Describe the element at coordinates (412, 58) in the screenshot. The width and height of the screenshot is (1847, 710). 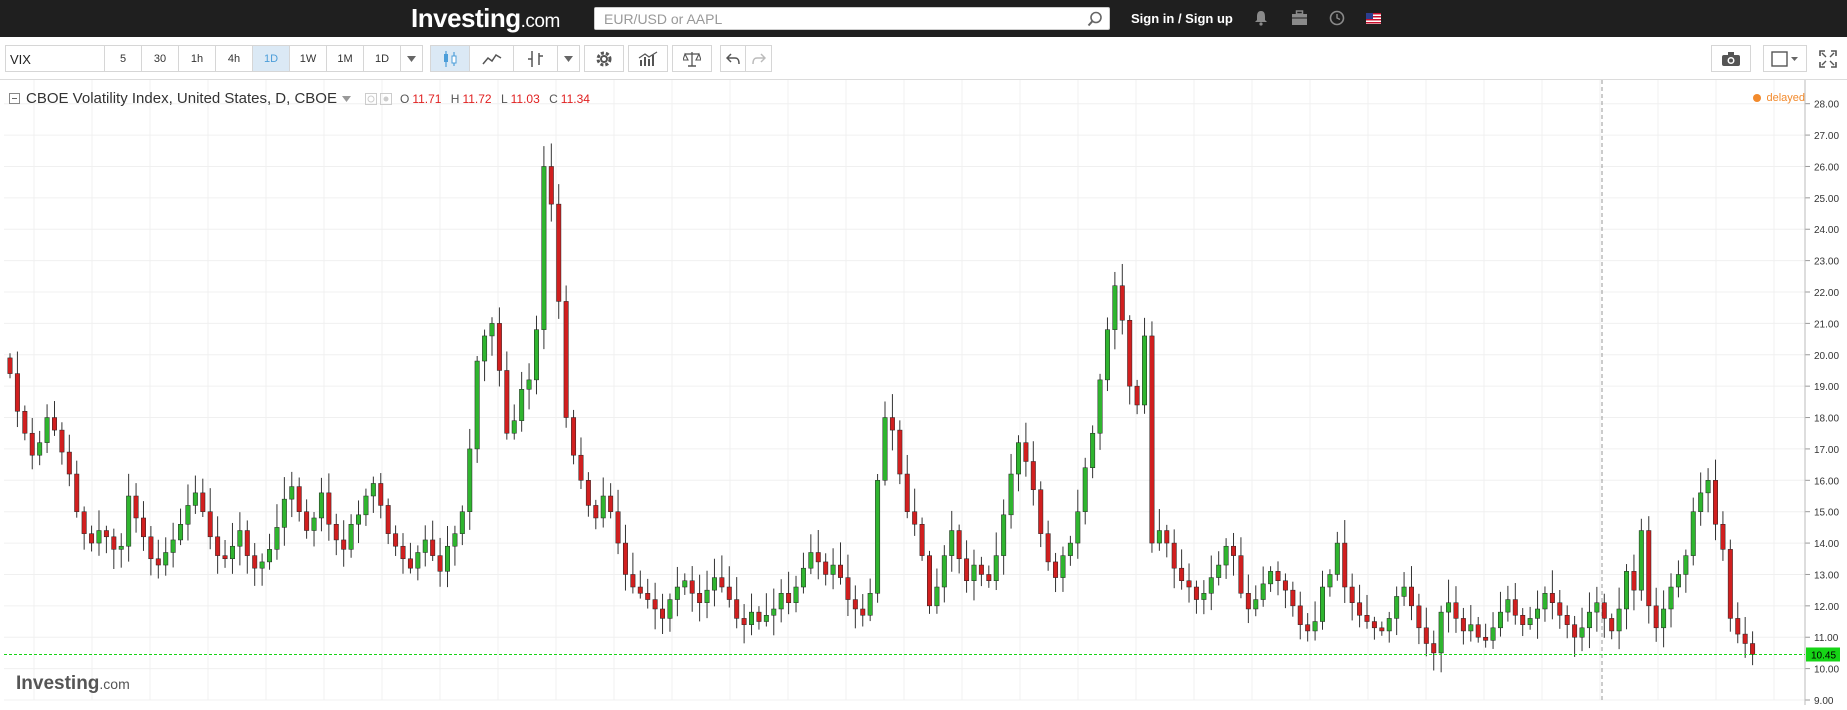
I see `timeframe-dropdown` at that location.